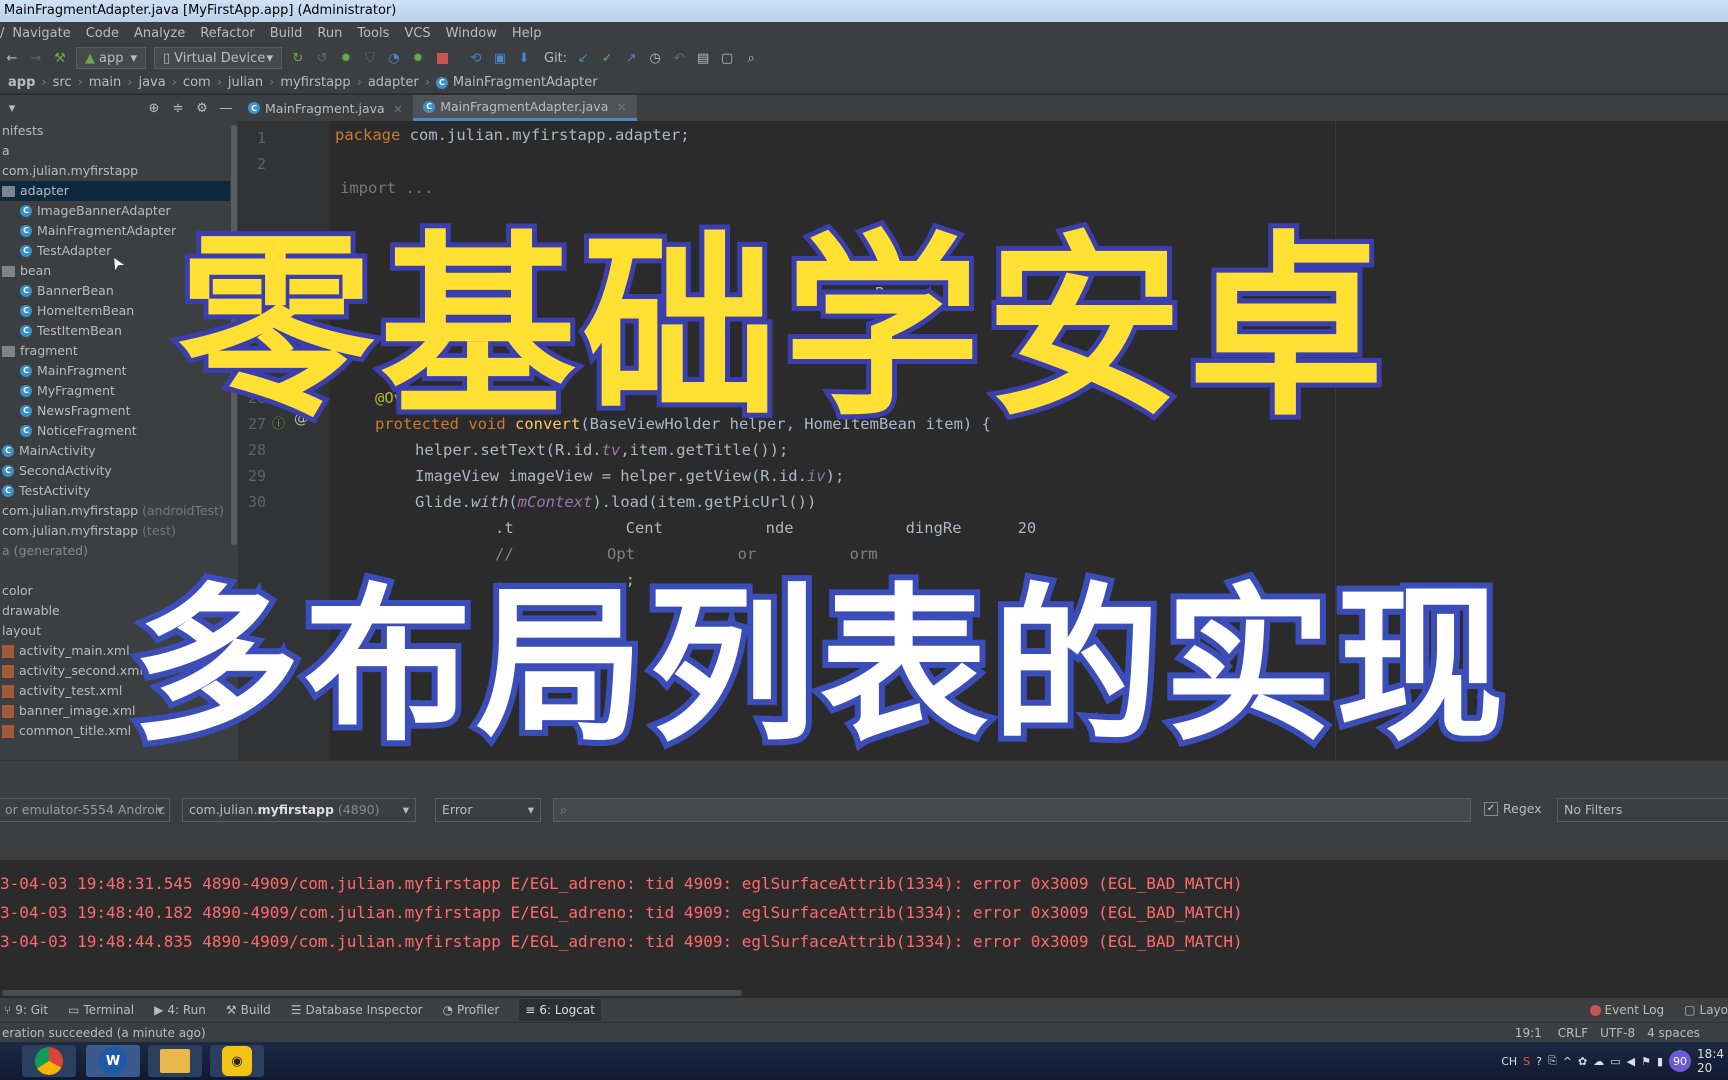 The height and width of the screenshot is (1080, 1728). Describe the element at coordinates (471, 1010) in the screenshot. I see `tool-profiler: ◔ Profiler` at that location.